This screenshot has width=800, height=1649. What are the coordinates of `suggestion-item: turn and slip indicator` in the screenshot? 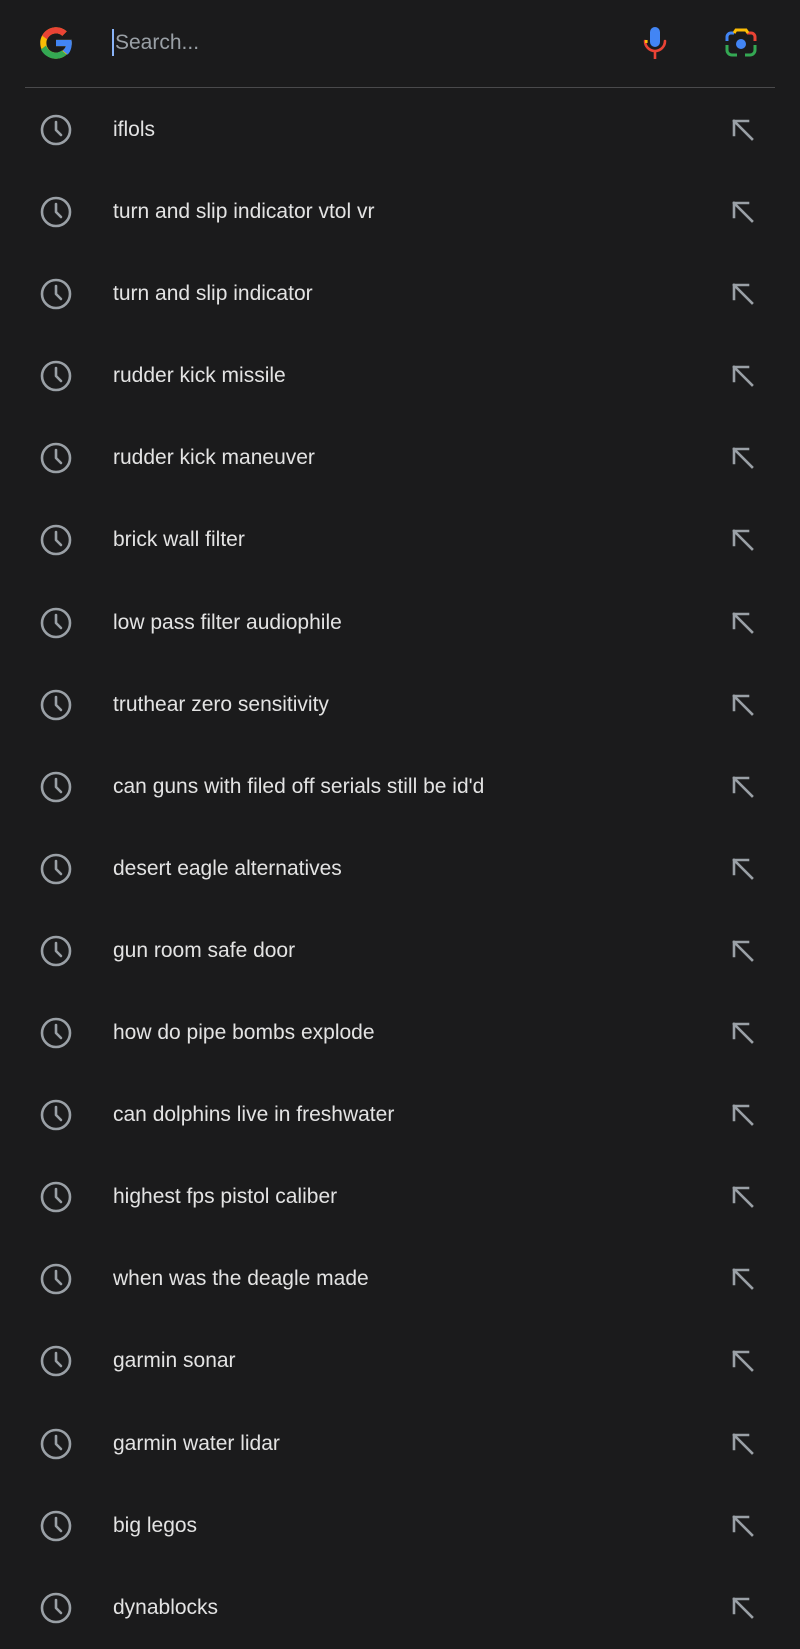 It's located at (400, 294).